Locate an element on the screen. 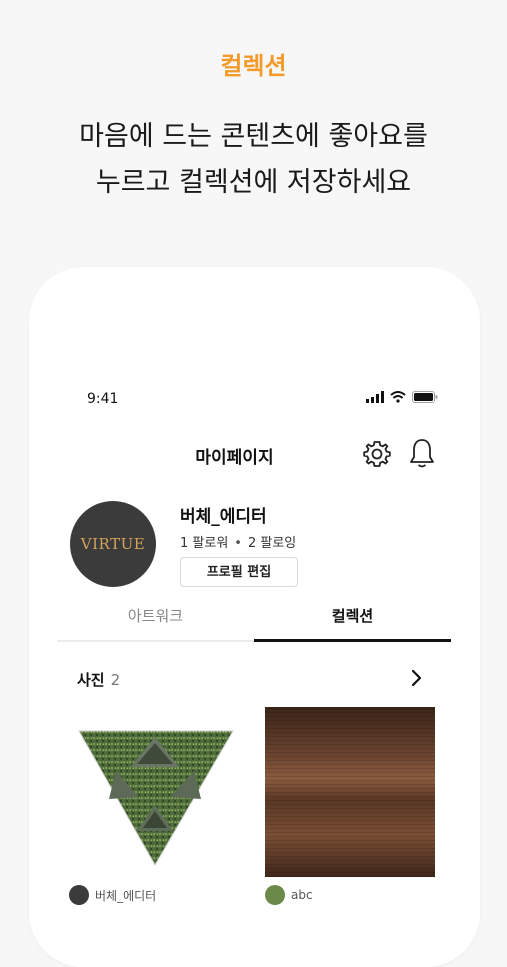 Image resolution: width=507 pixels, height=967 pixels. section-header: 사진 2 is located at coordinates (98, 679).